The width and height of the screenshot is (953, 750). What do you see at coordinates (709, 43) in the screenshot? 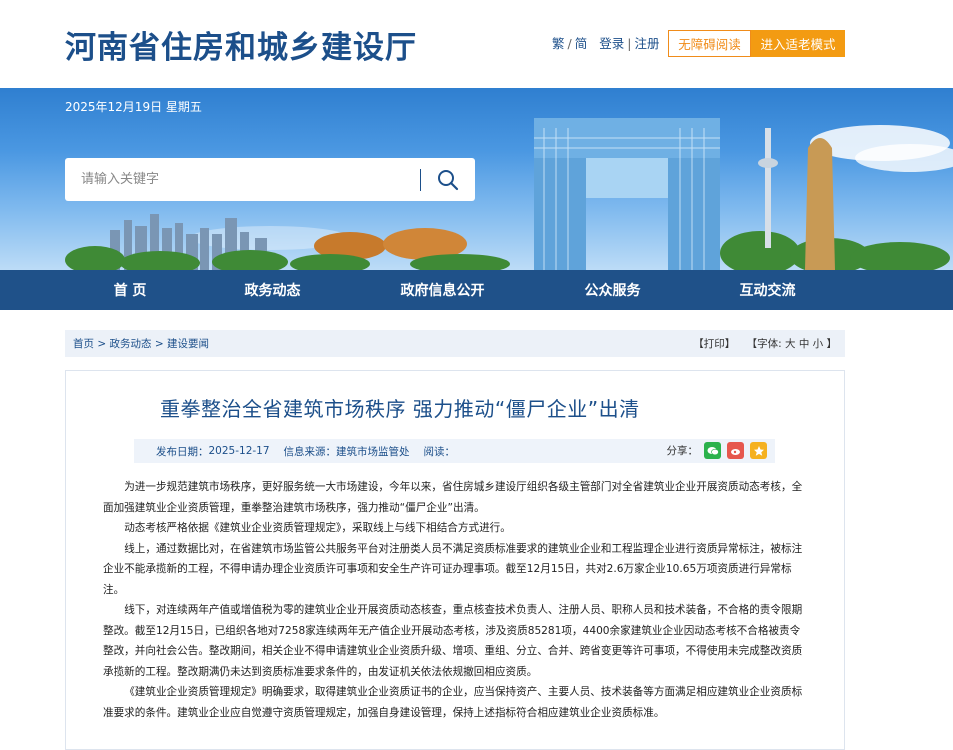
I see `accessible-reading-button: 无障碍阅读` at bounding box center [709, 43].